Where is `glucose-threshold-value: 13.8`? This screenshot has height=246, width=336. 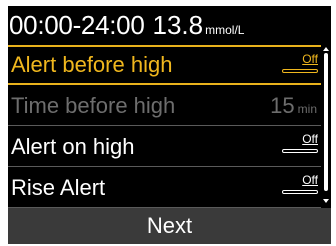 glucose-threshold-value: 13.8 is located at coordinates (178, 25).